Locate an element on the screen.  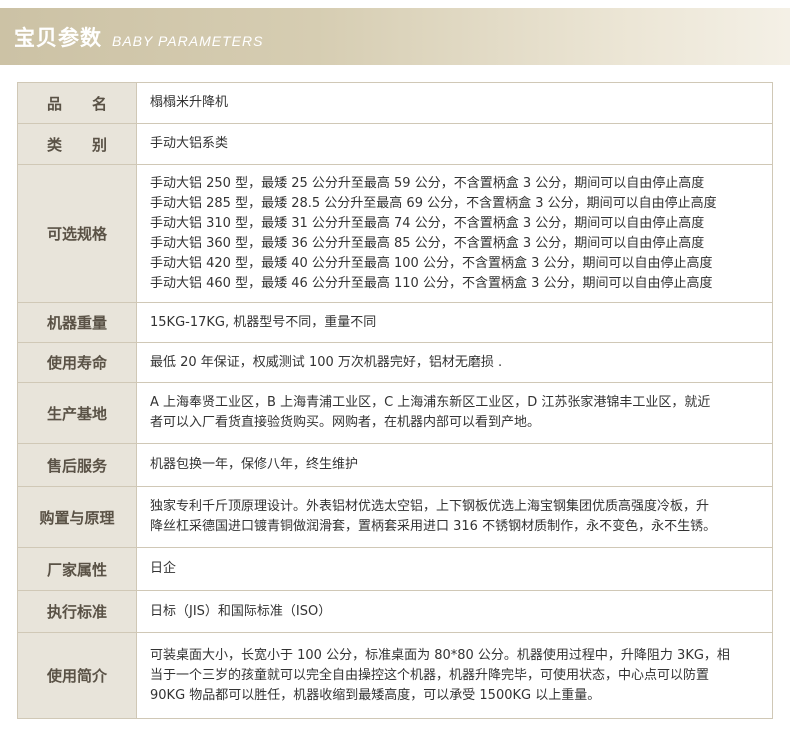
table-row-category: 类 别 手动大铝系类 is located at coordinates (395, 144).